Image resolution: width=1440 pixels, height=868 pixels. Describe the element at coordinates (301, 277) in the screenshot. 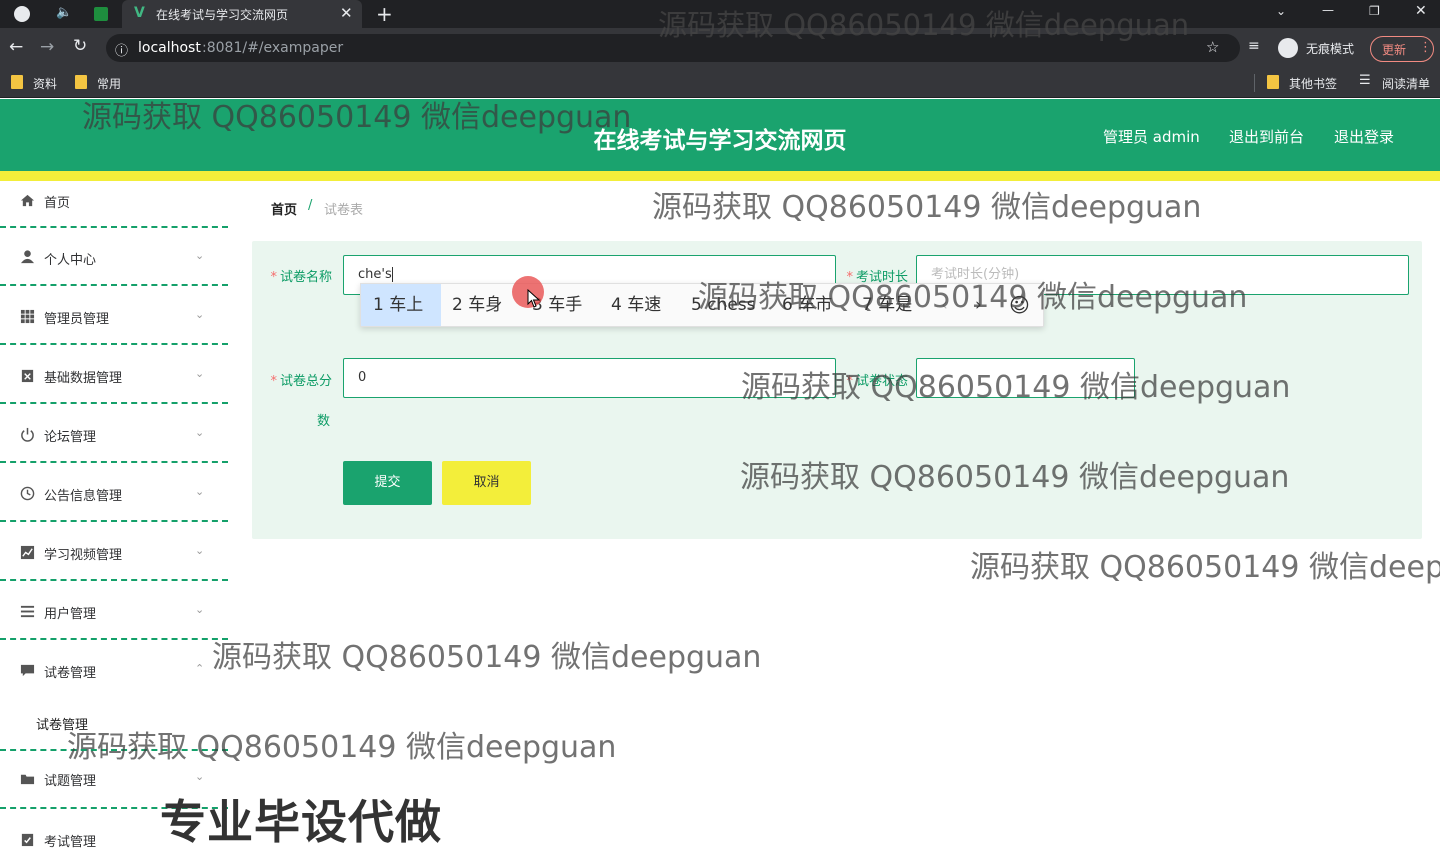

I see `field-label-name: * 试卷名称` at that location.